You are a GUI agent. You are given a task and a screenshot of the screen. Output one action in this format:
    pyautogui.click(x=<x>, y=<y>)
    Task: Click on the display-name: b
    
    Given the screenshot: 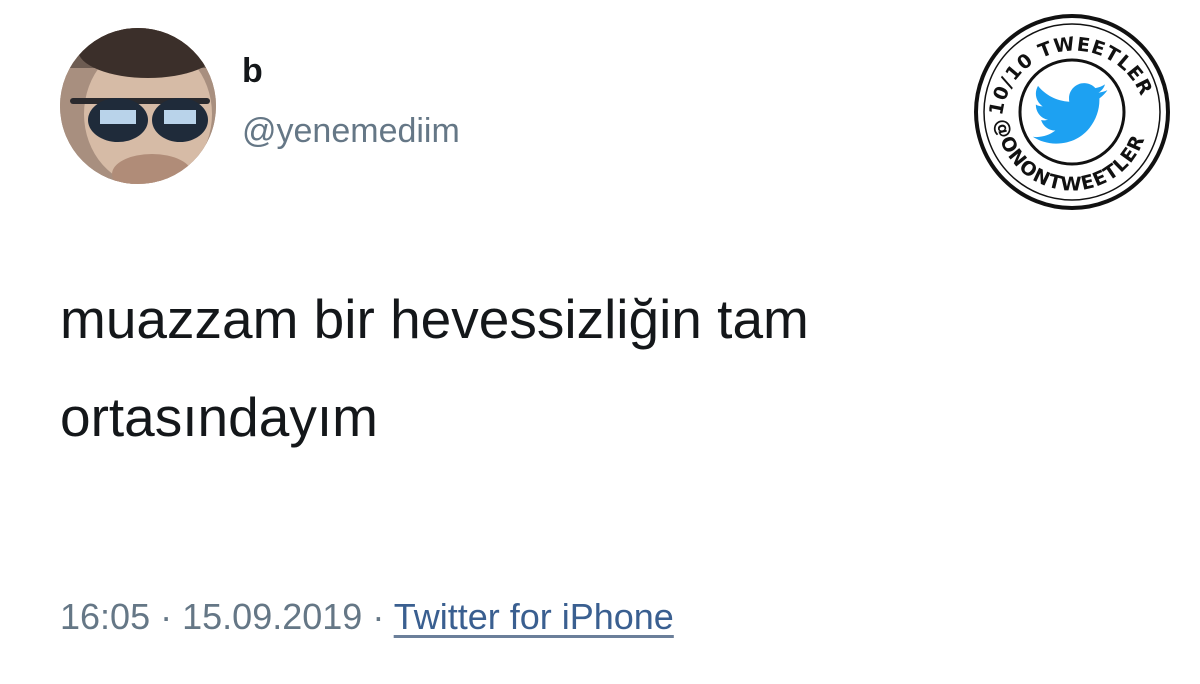 What is the action you would take?
    pyautogui.click(x=252, y=71)
    